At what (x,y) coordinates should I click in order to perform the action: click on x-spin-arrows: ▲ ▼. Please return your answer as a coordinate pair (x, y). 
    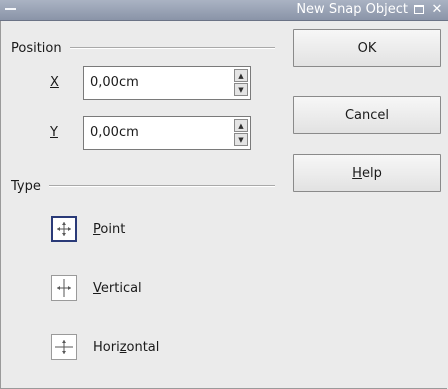
    Looking at the image, I should click on (241, 83).